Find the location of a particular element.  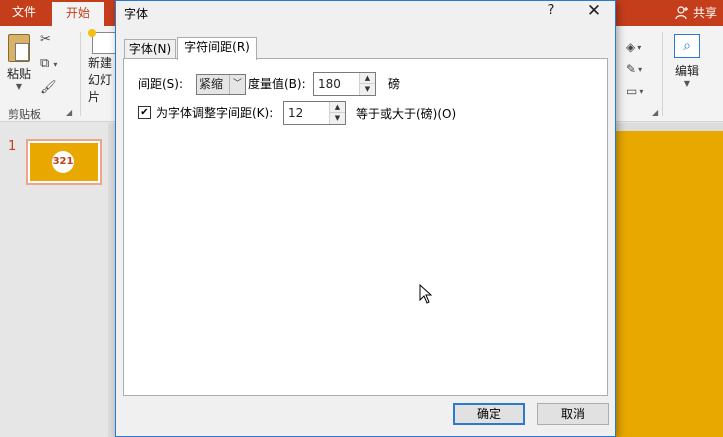

spacing-label: 间距(S): is located at coordinates (161, 84).